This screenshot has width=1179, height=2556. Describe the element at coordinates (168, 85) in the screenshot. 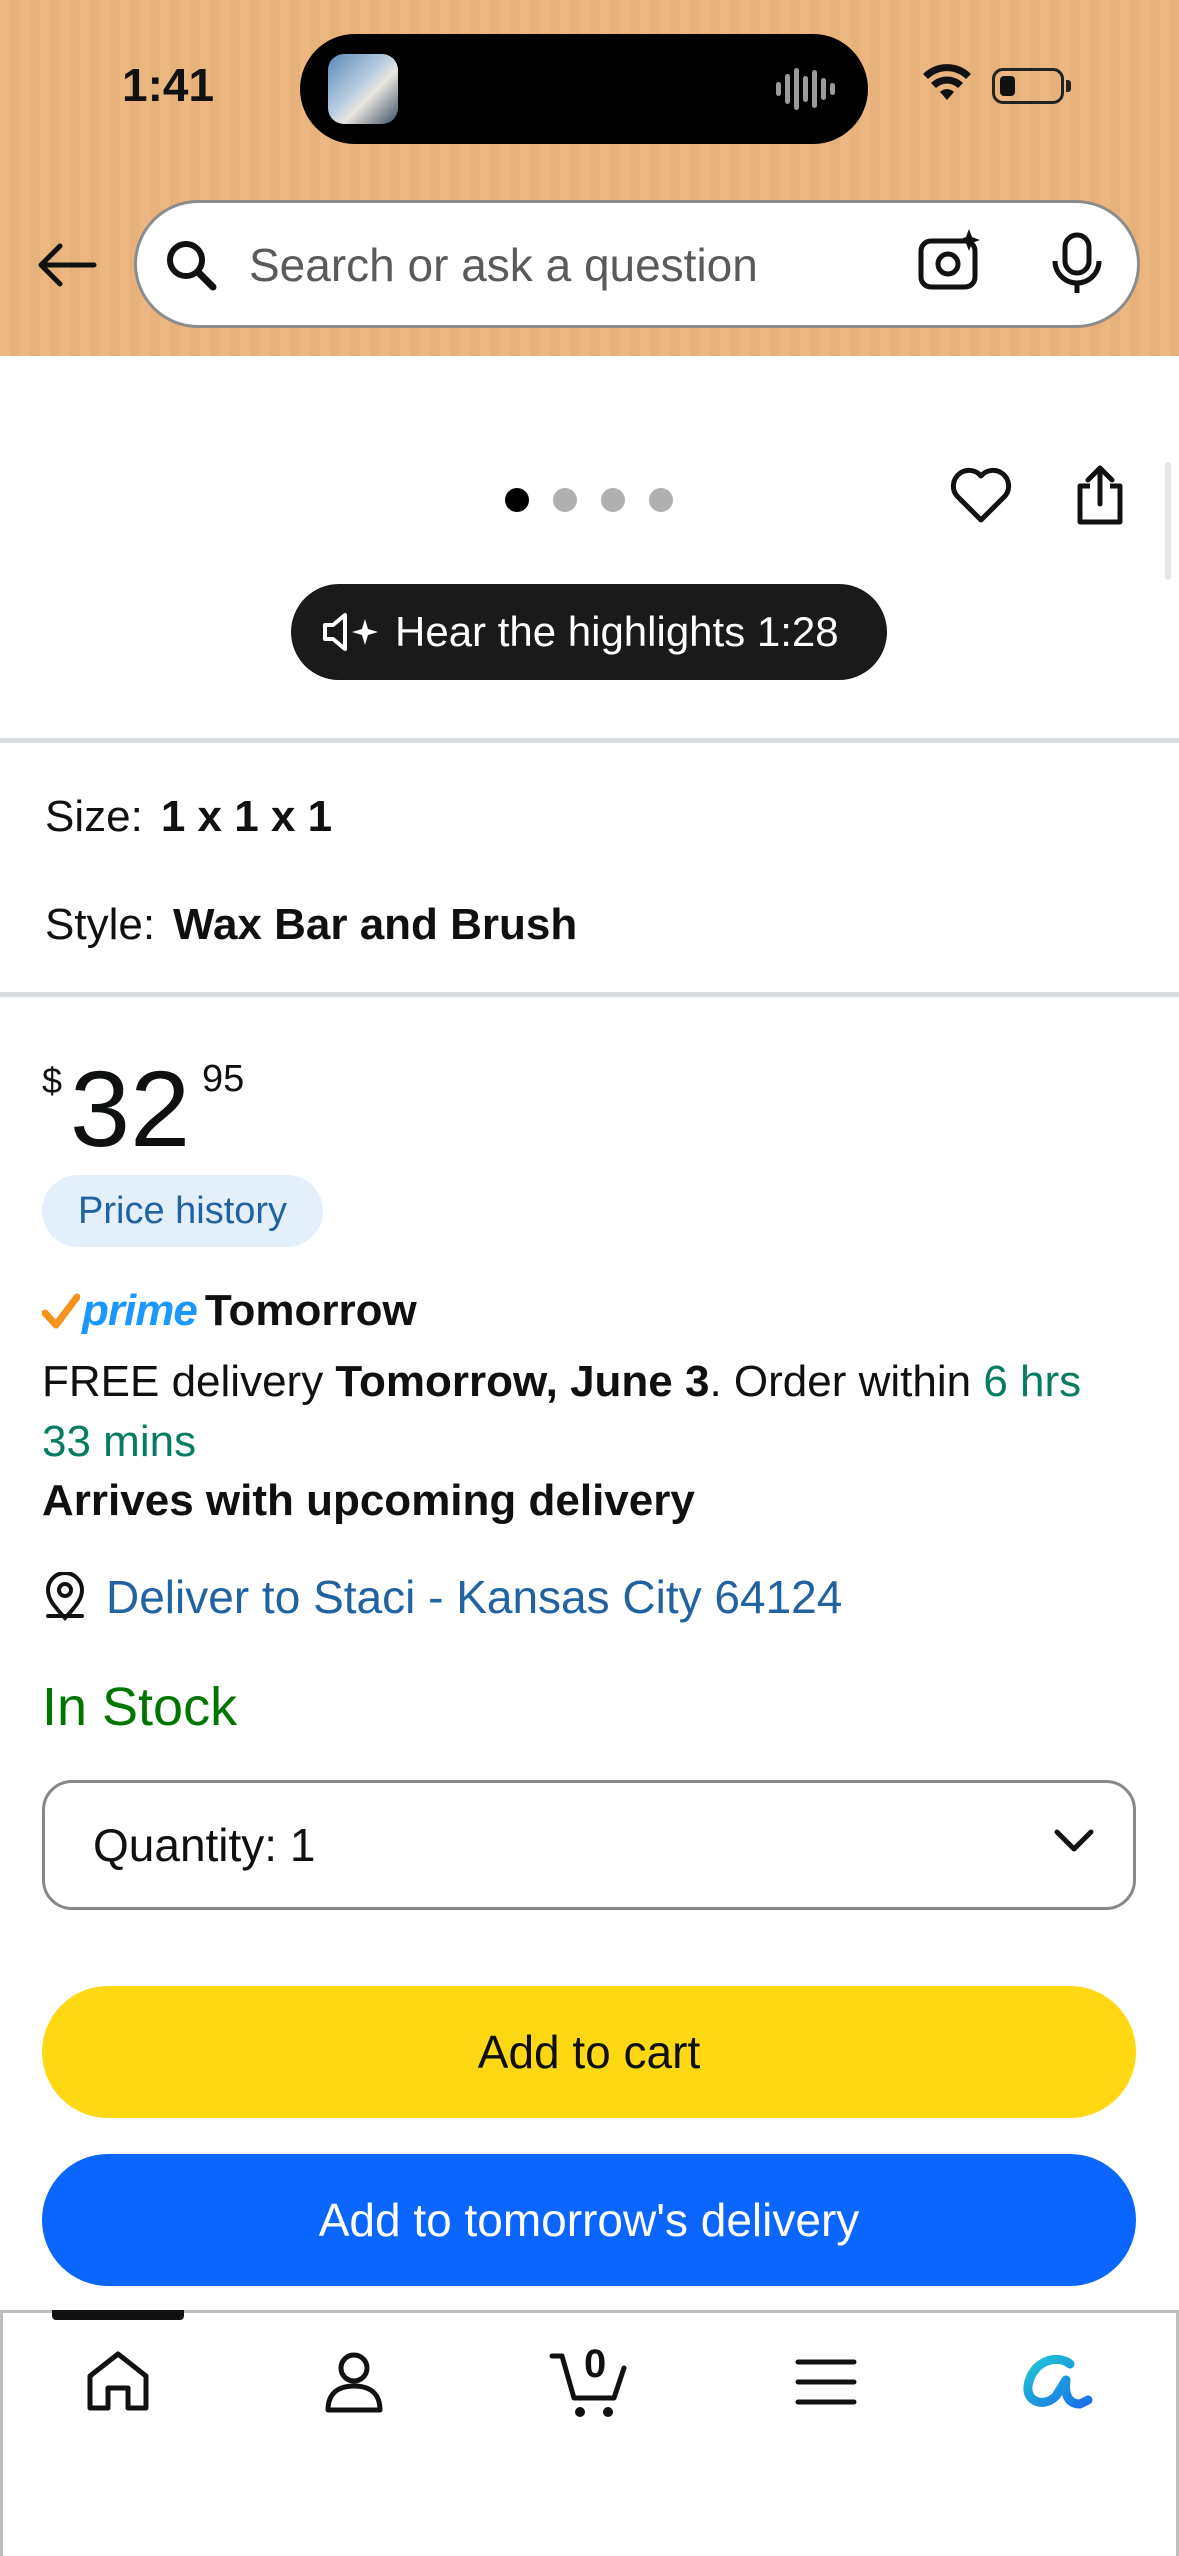

I see `status-time: 1:41` at that location.